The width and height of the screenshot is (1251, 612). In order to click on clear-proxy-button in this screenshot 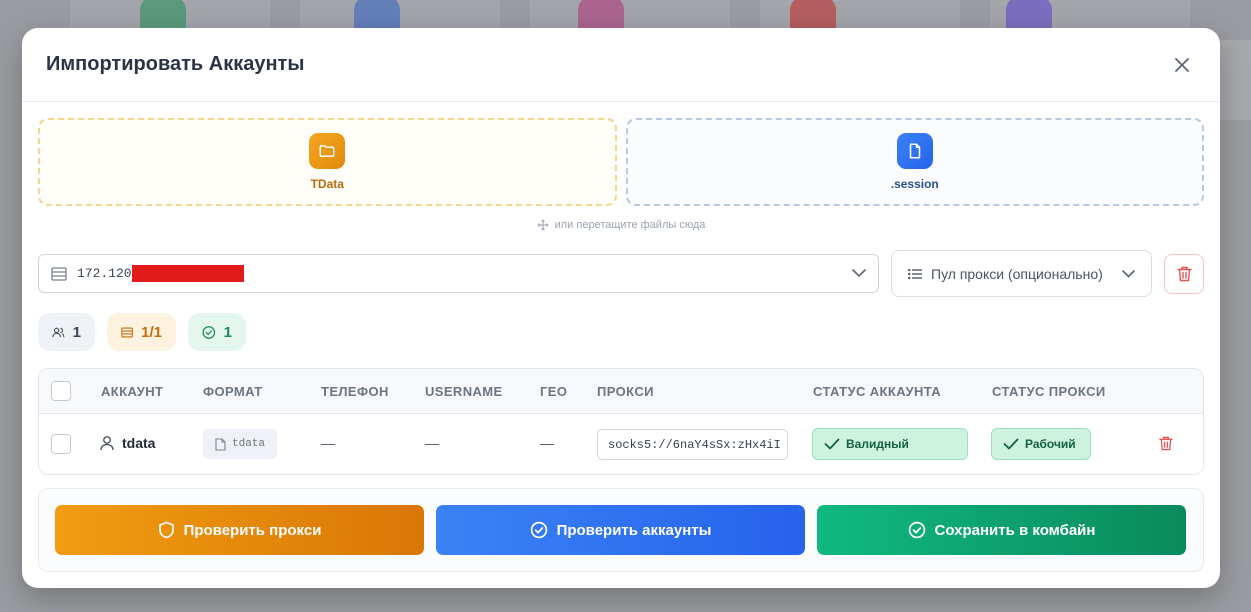, I will do `click(1184, 274)`.